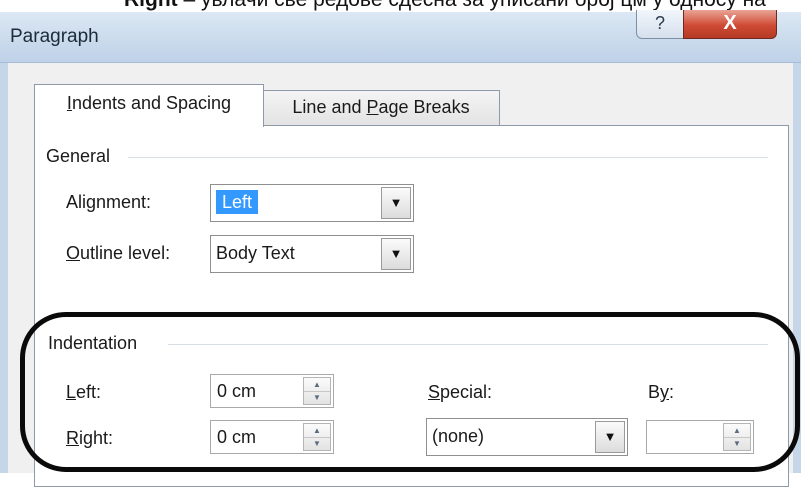 This screenshot has height=487, width=801. What do you see at coordinates (4, 268) in the screenshot?
I see `window-frame-left` at bounding box center [4, 268].